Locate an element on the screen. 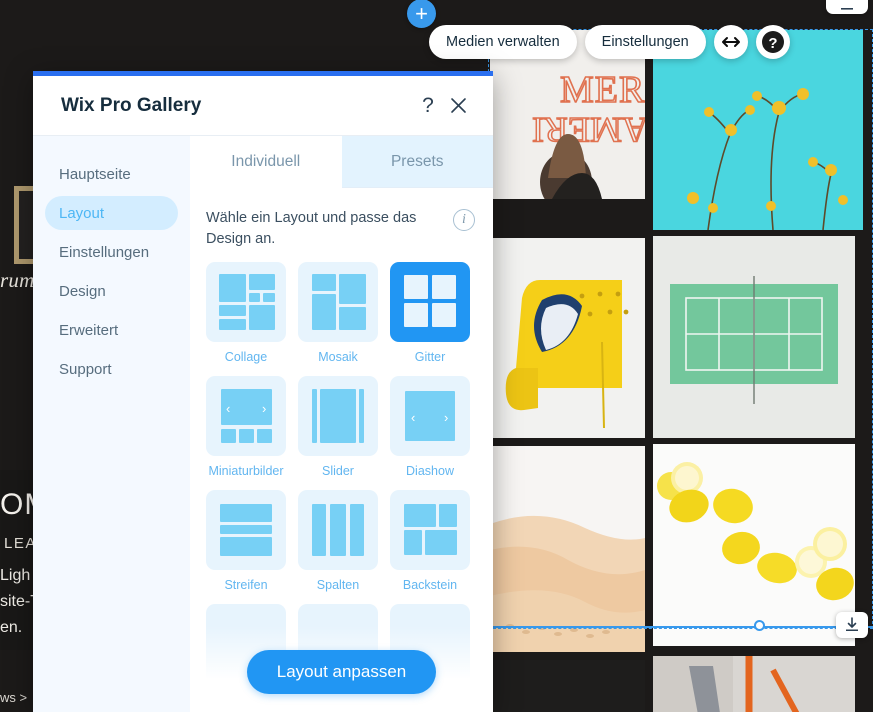  add-element-button: + is located at coordinates (421, 14).